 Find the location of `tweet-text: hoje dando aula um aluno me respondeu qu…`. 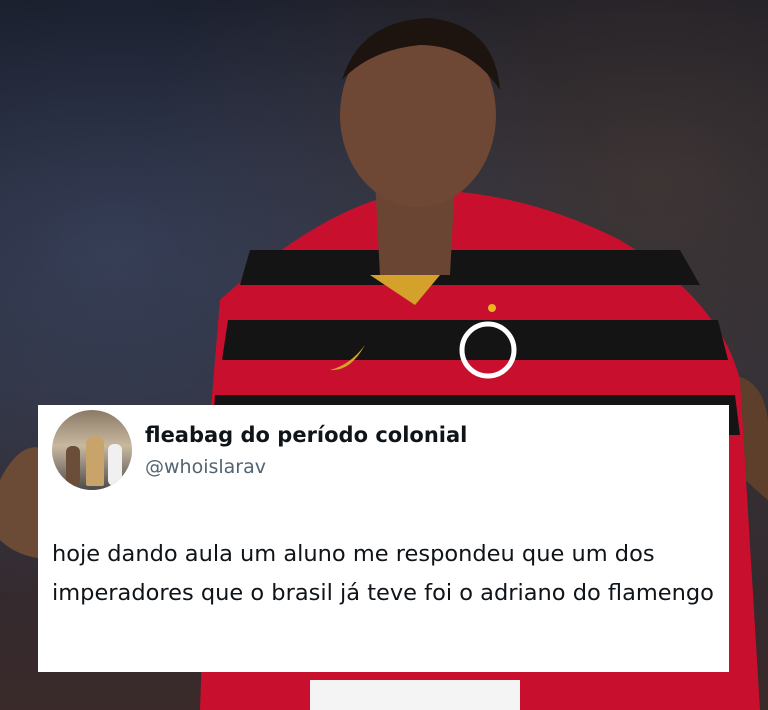

tweet-text: hoje dando aula um aluno me respondeu qu… is located at coordinates (383, 573).